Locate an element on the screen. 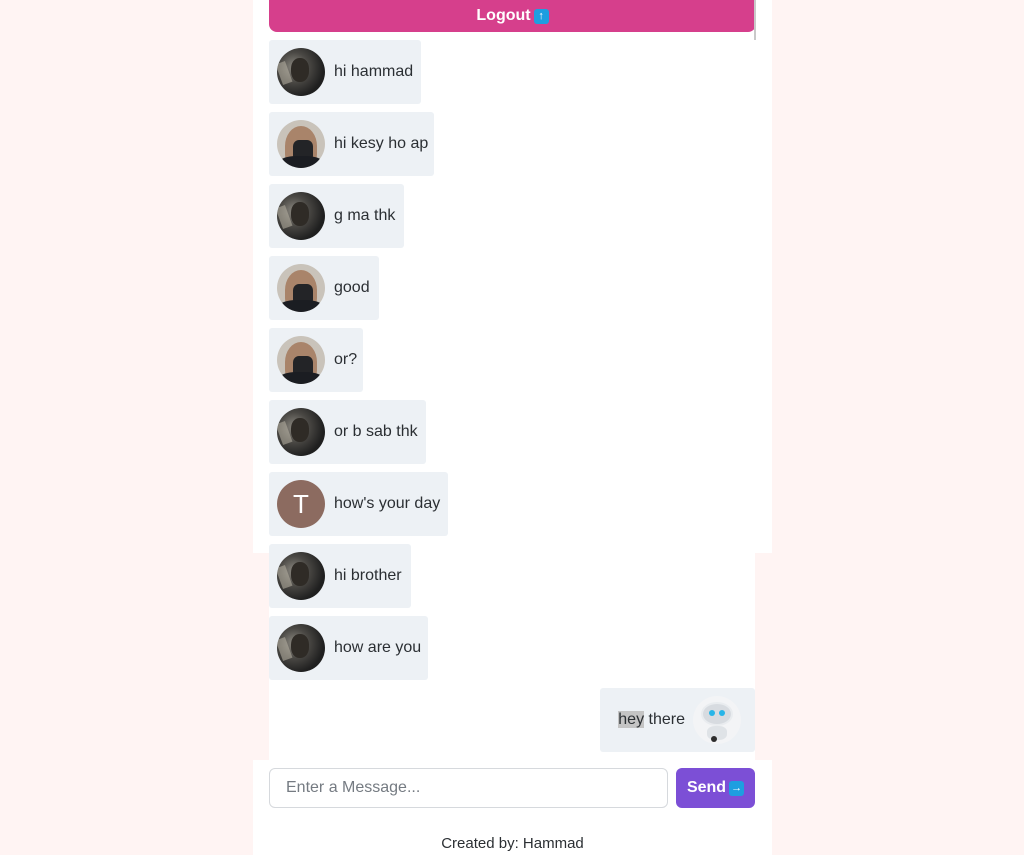 The height and width of the screenshot is (855, 1024). message-text: hi hammad is located at coordinates (374, 71).